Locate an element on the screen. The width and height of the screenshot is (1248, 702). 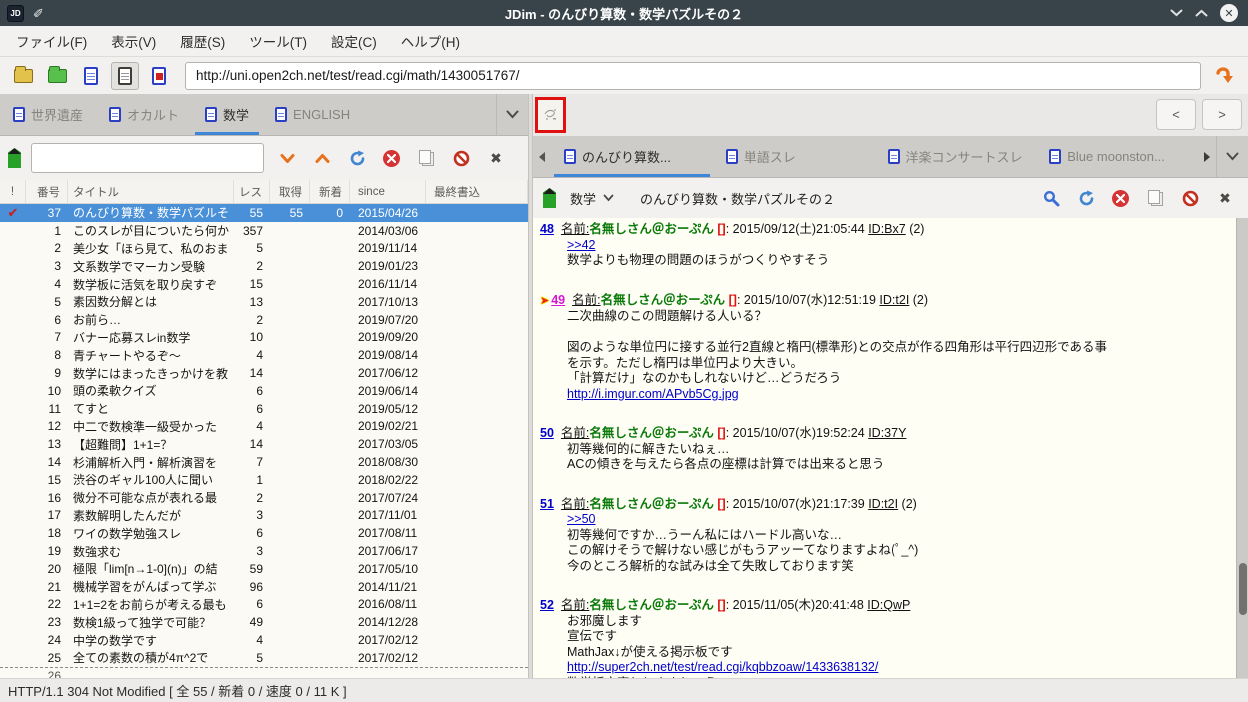
table-row: 23 数検1級って独学で可能？ 49 2014/12/28 is located at coordinates (264, 622).